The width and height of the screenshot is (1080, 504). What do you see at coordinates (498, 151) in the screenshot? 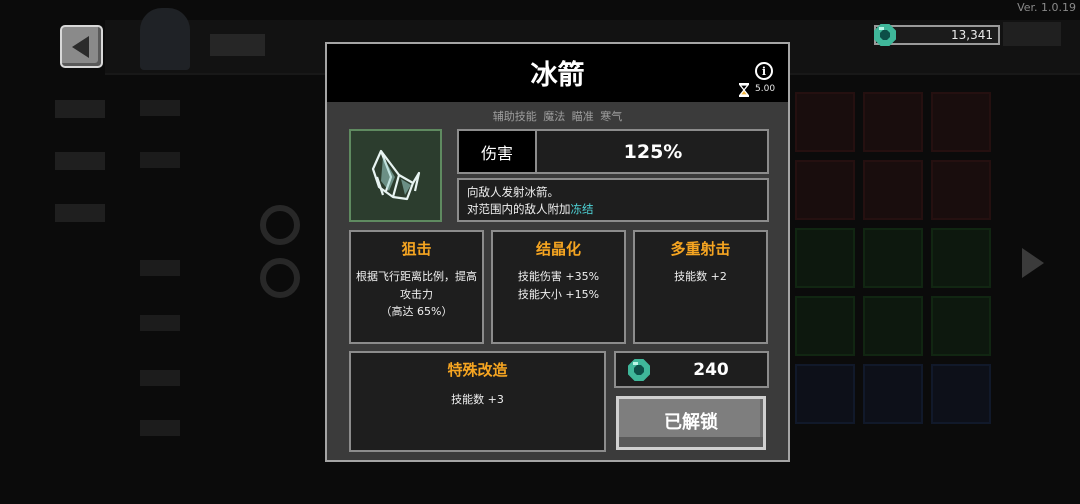
I see `damage-label: 伤害` at bounding box center [498, 151].